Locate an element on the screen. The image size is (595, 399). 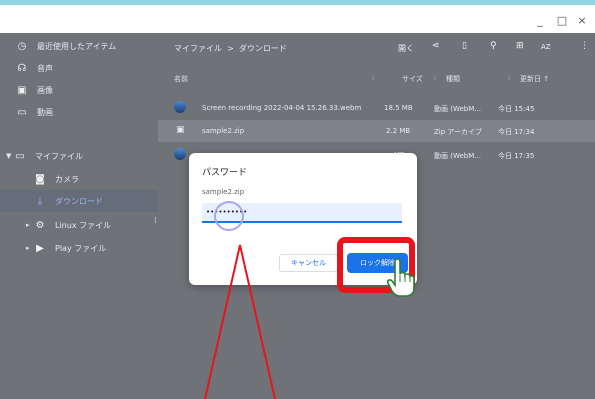
column-name: 名前 is located at coordinates (181, 79).